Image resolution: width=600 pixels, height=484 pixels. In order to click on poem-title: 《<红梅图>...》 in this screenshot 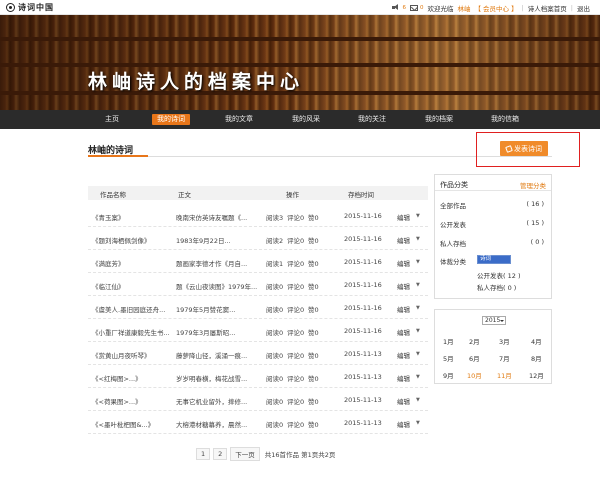, I will do `click(117, 378)`.